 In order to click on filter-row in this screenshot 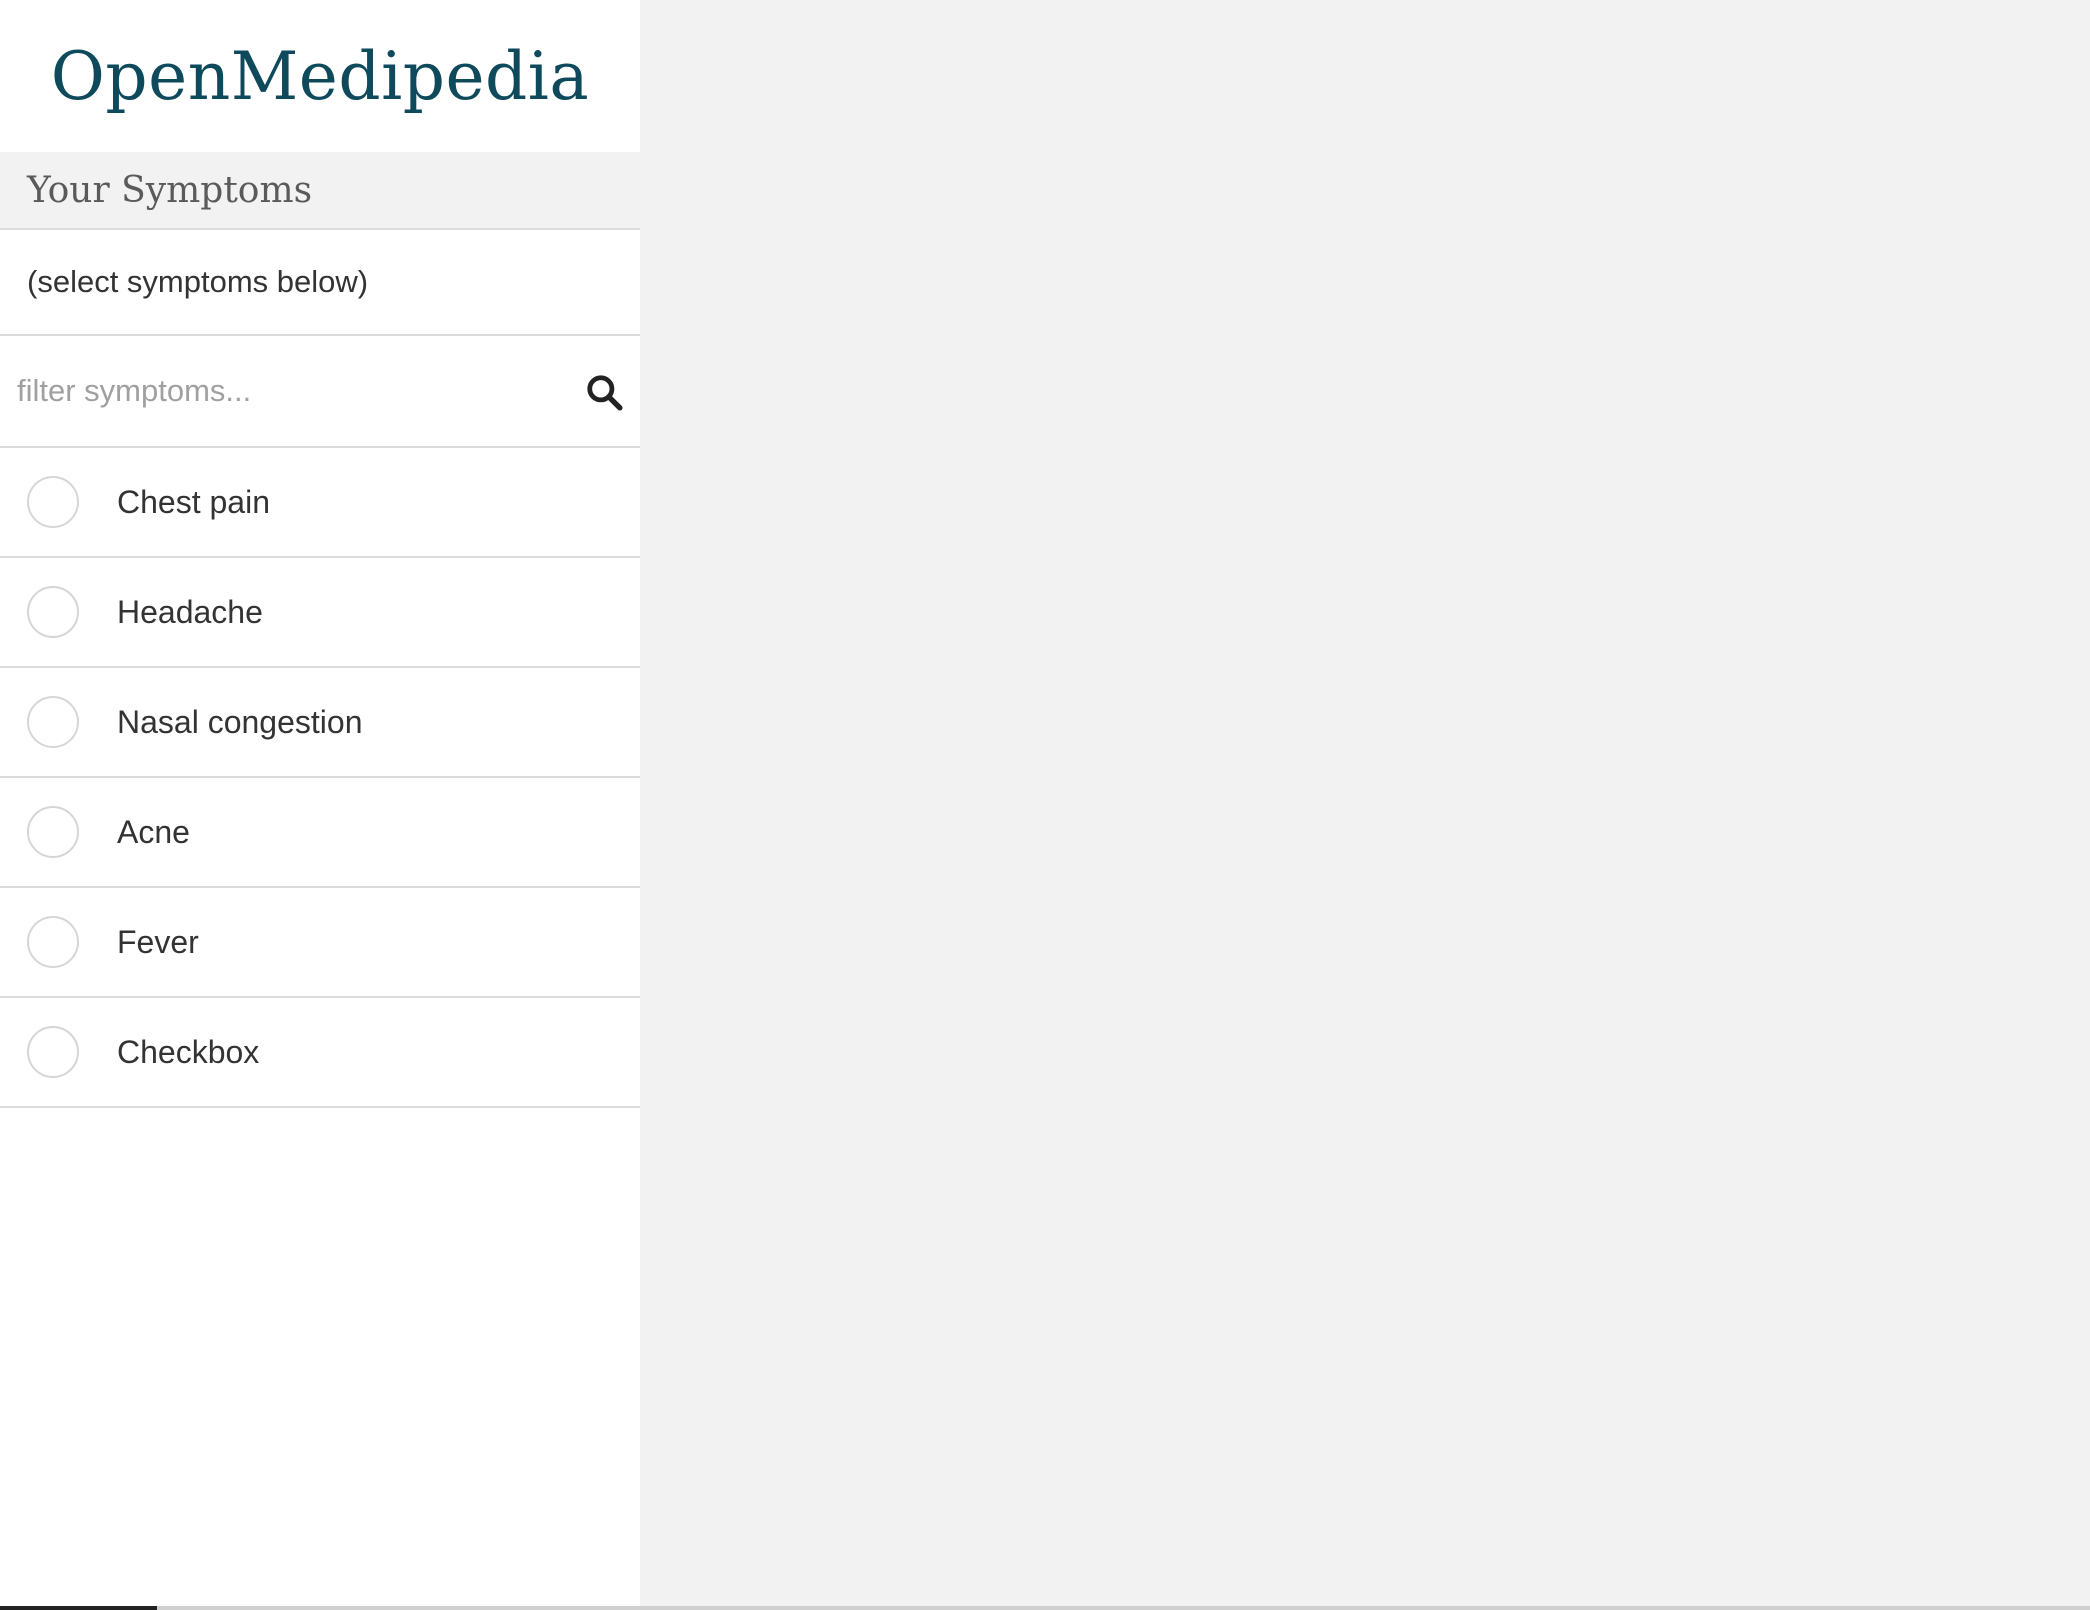, I will do `click(320, 392)`.